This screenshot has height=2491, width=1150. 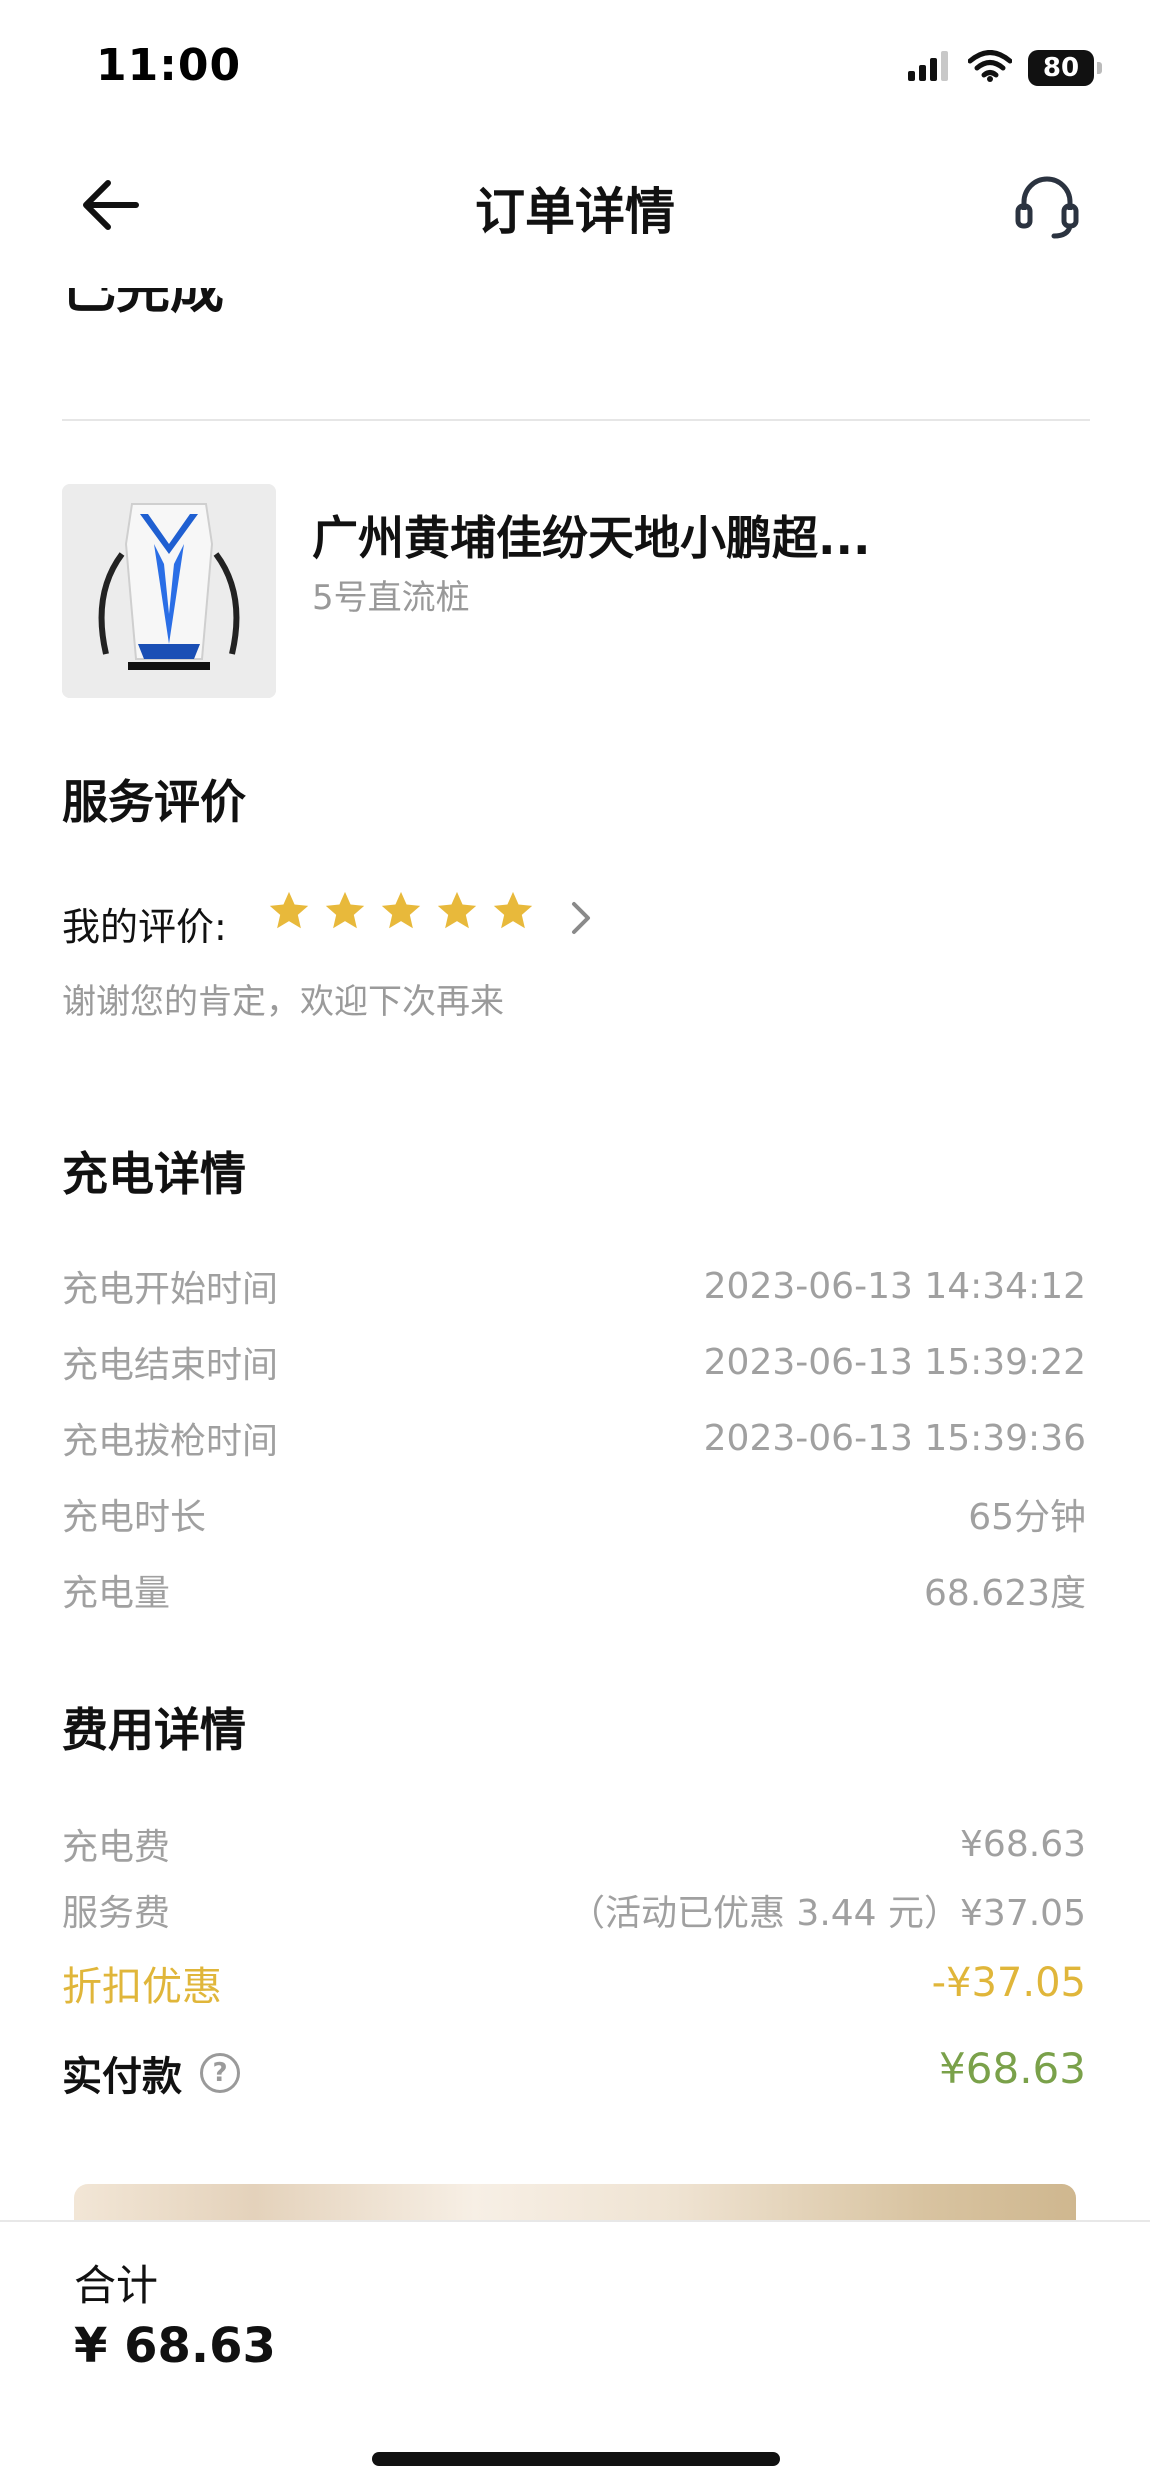 I want to click on divider, so click(x=576, y=420).